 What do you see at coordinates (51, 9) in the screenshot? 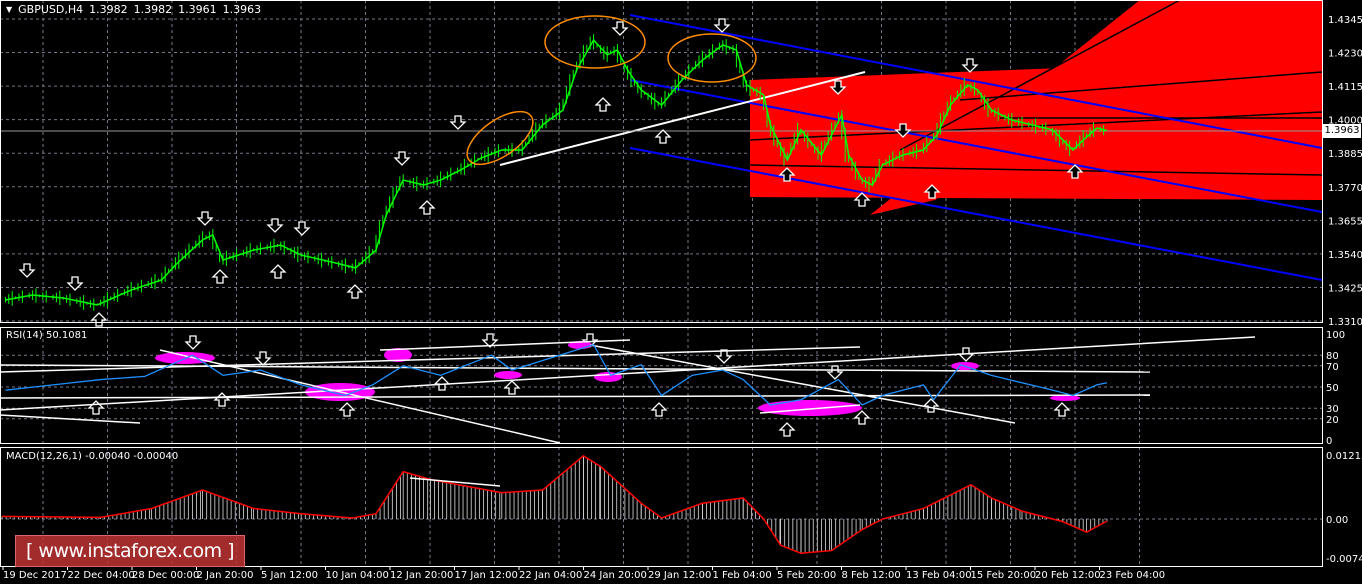
I see `symbol-label: GBPUSD,H4` at bounding box center [51, 9].